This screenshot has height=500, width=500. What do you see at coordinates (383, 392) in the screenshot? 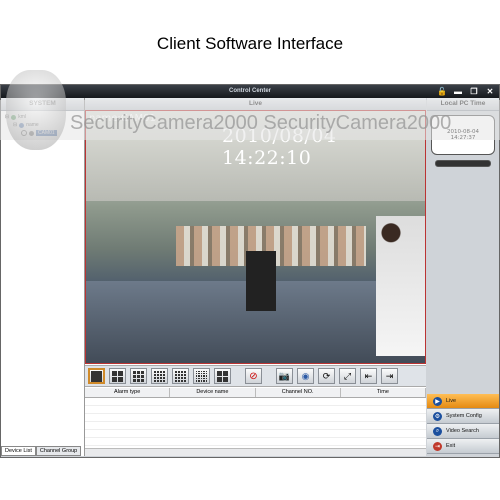
I see `column-time: Time` at bounding box center [383, 392].